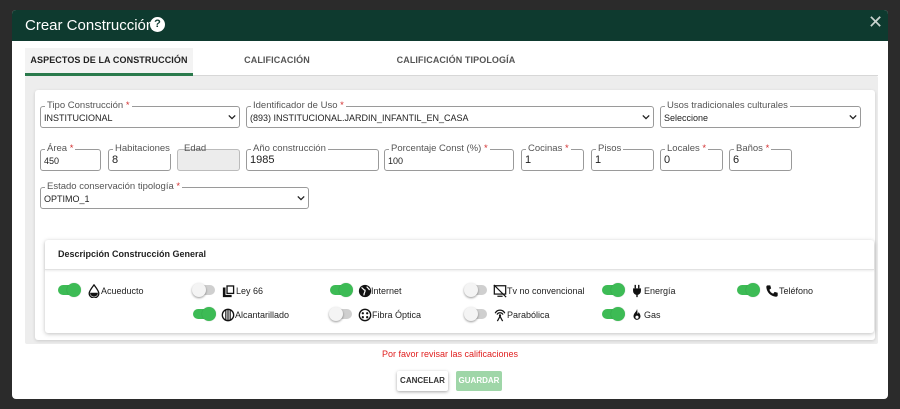 The image size is (900, 409). Describe the element at coordinates (598, 160) in the screenshot. I see `pisos-value: 1` at that location.